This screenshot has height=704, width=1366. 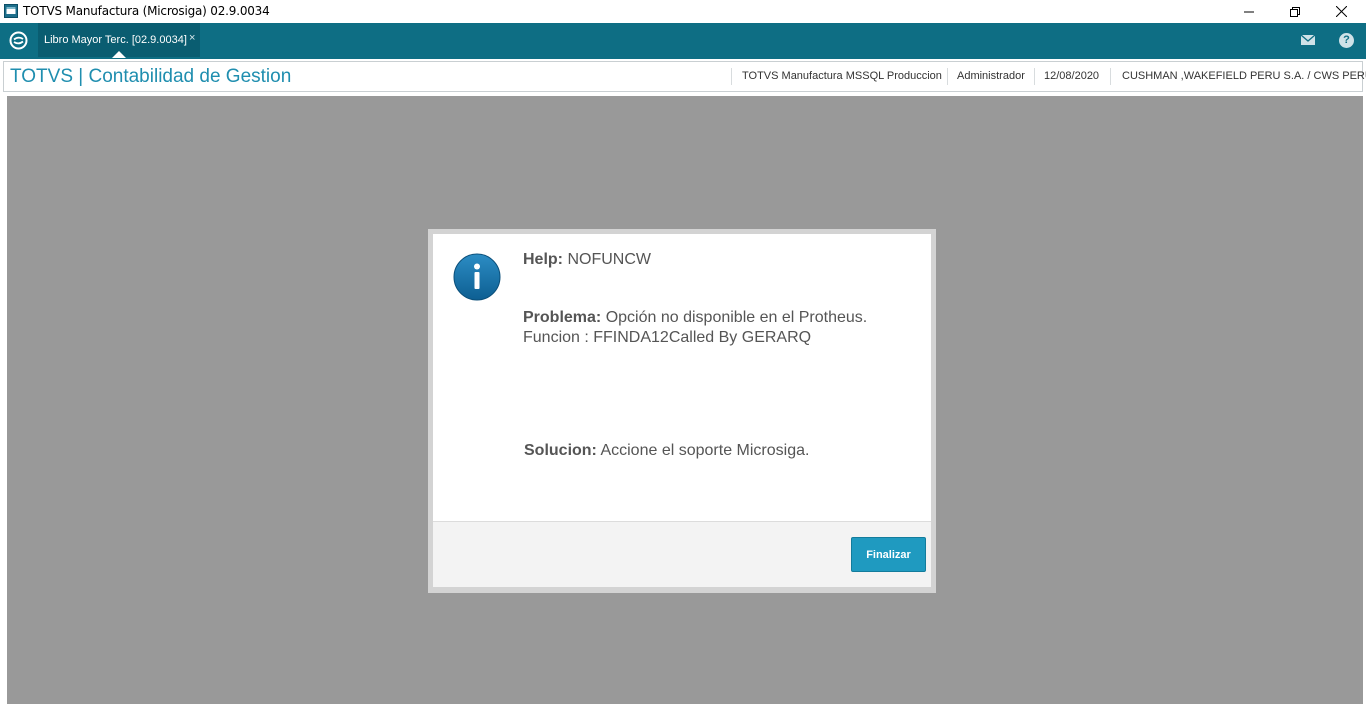 What do you see at coordinates (705, 450) in the screenshot?
I see `solution-text: Accione el soporte Microsiga.` at bounding box center [705, 450].